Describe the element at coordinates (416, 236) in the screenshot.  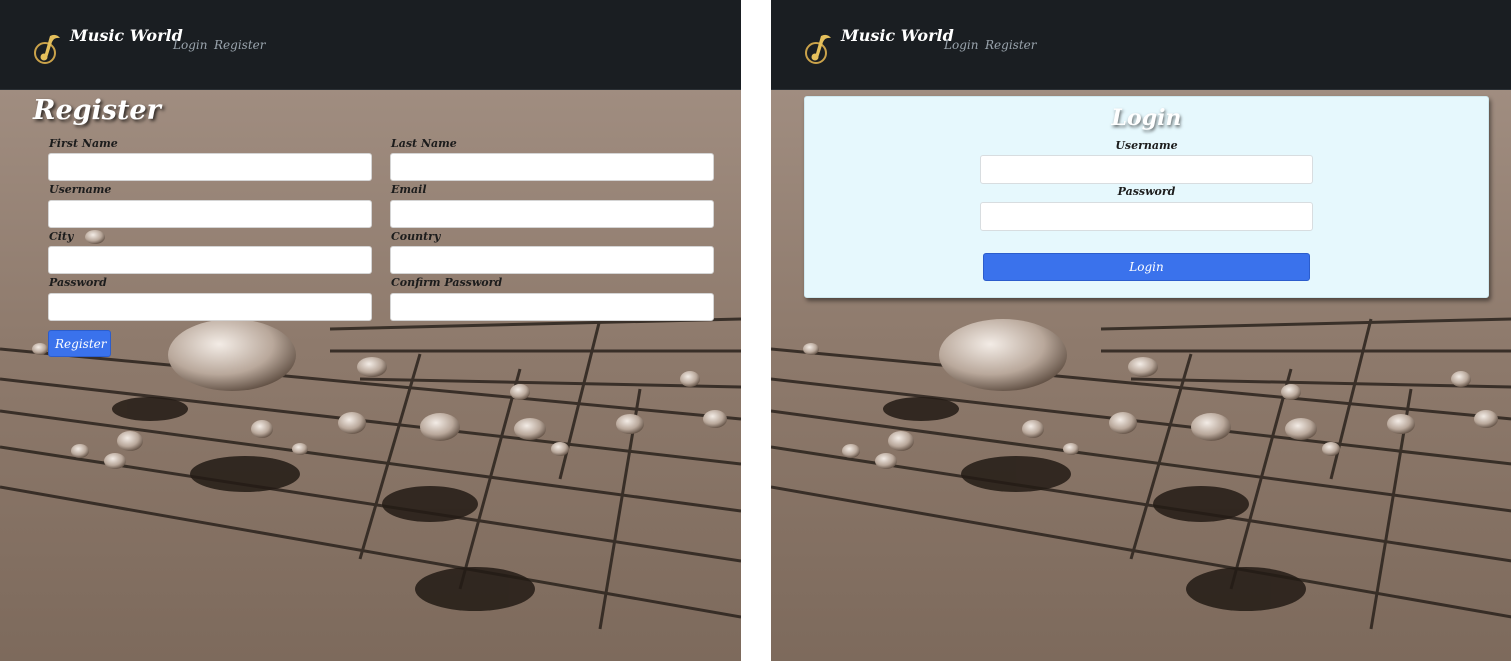
I see `country-label: Country` at that location.